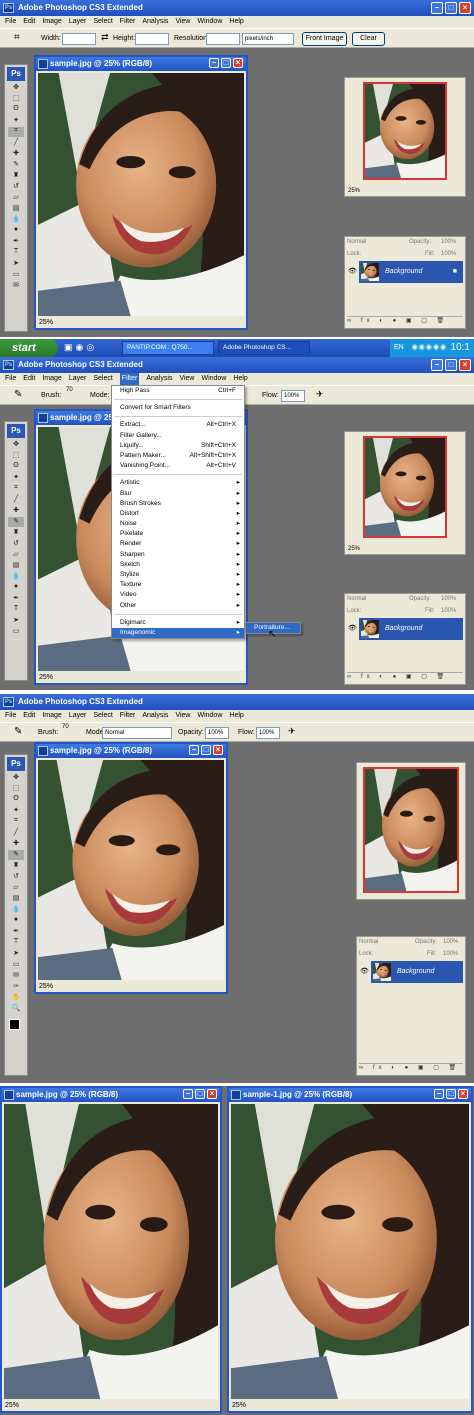 The image size is (474, 1415). I want to click on layers-footer-icons: ∞ fx ◐ ● ▣ ▢ 🗑, so click(405, 321).